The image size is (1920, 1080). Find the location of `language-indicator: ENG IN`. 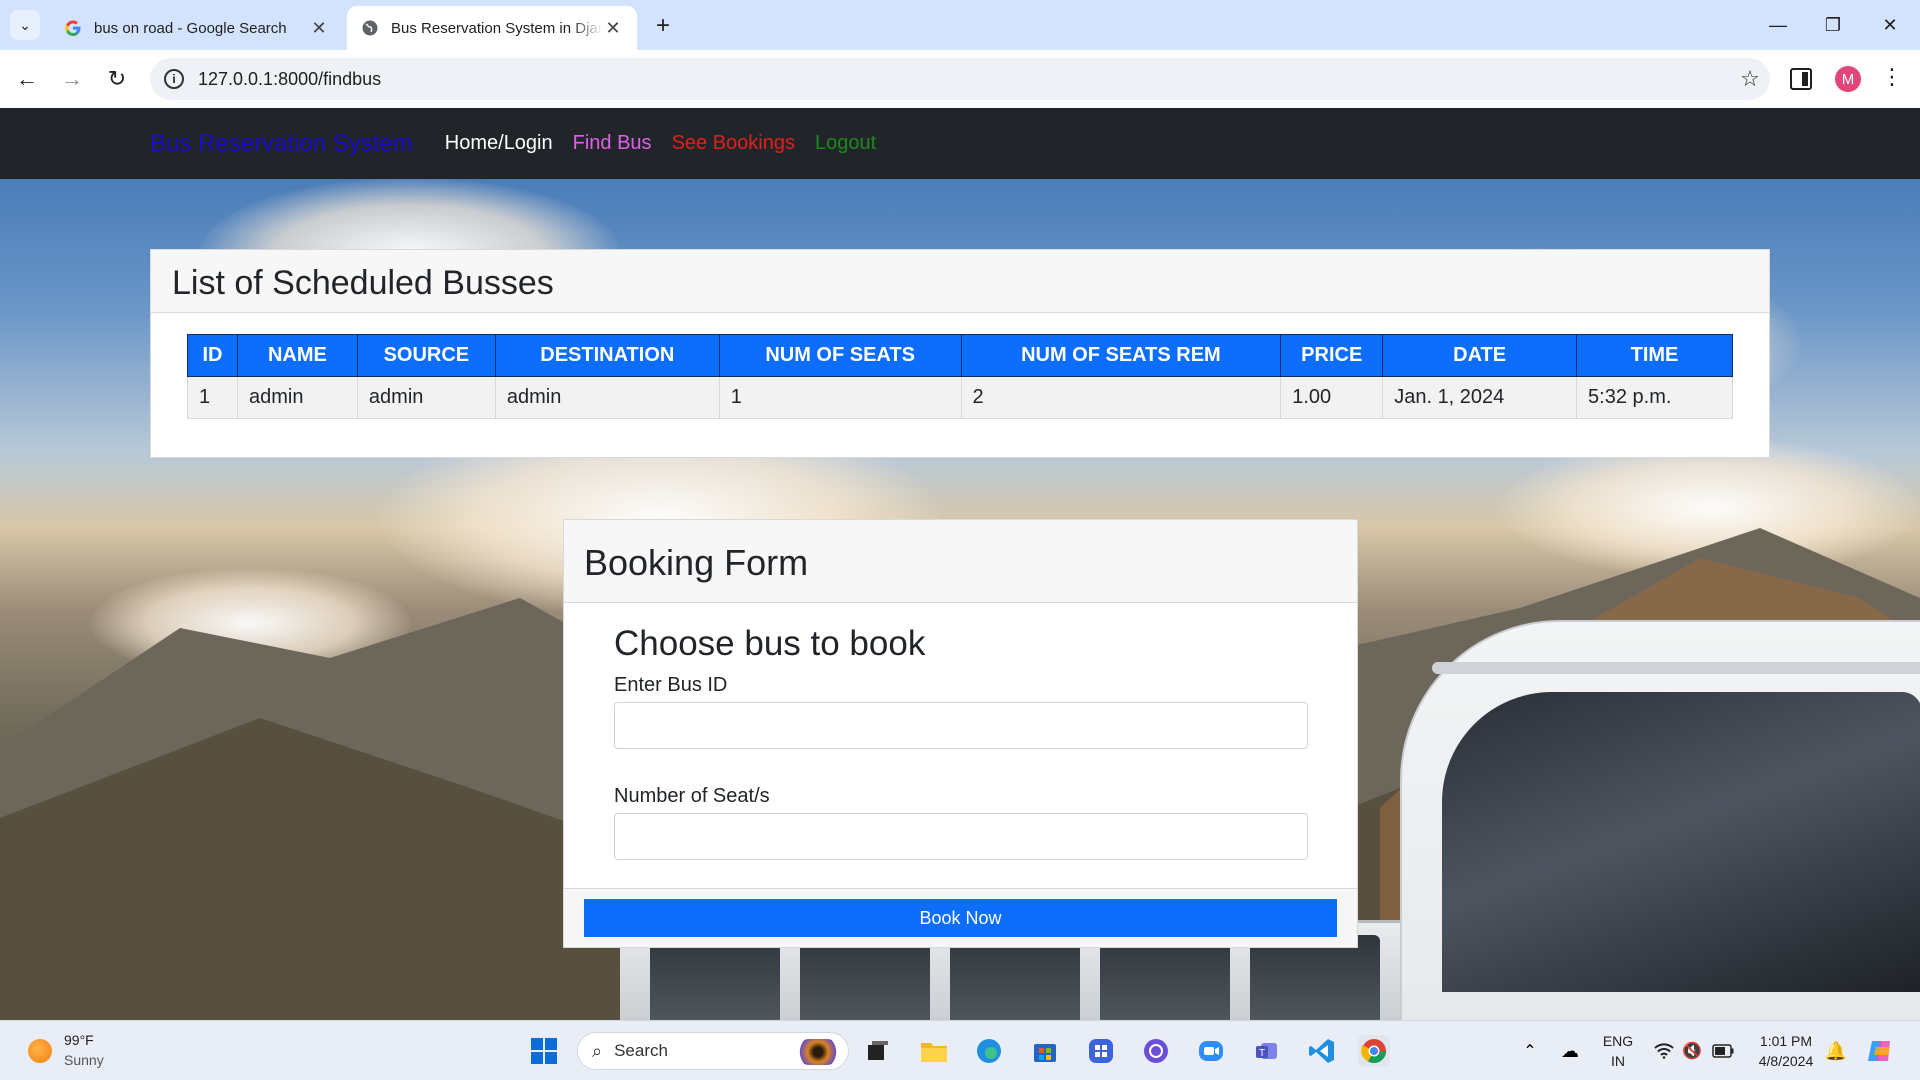

language-indicator: ENG IN is located at coordinates (1618, 1051).